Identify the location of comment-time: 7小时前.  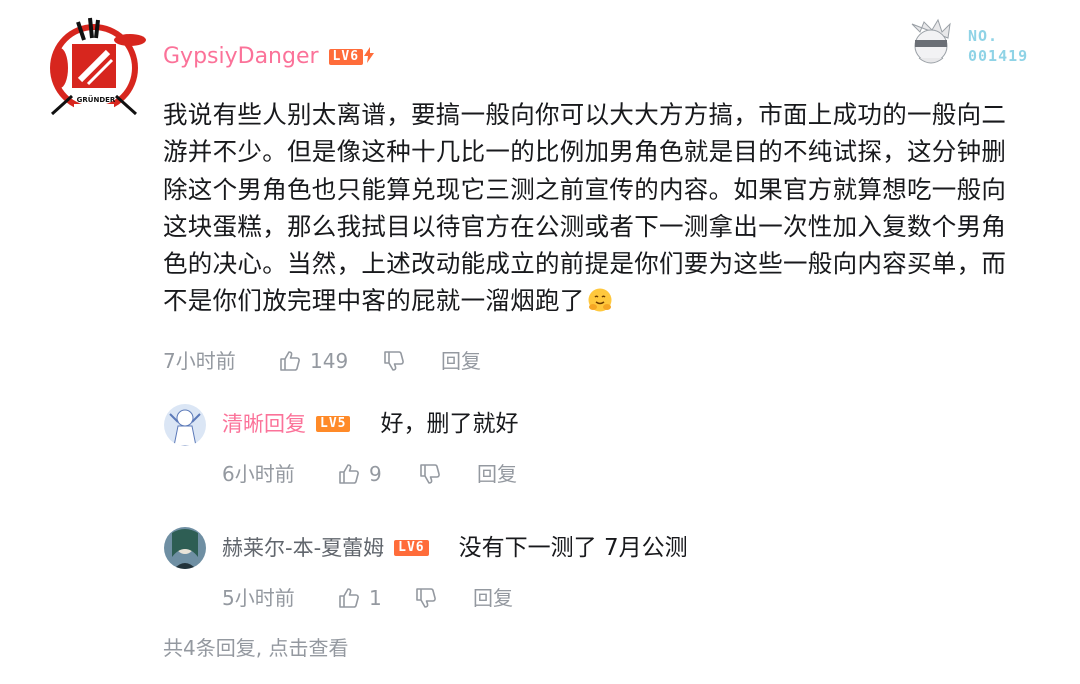
(199, 361).